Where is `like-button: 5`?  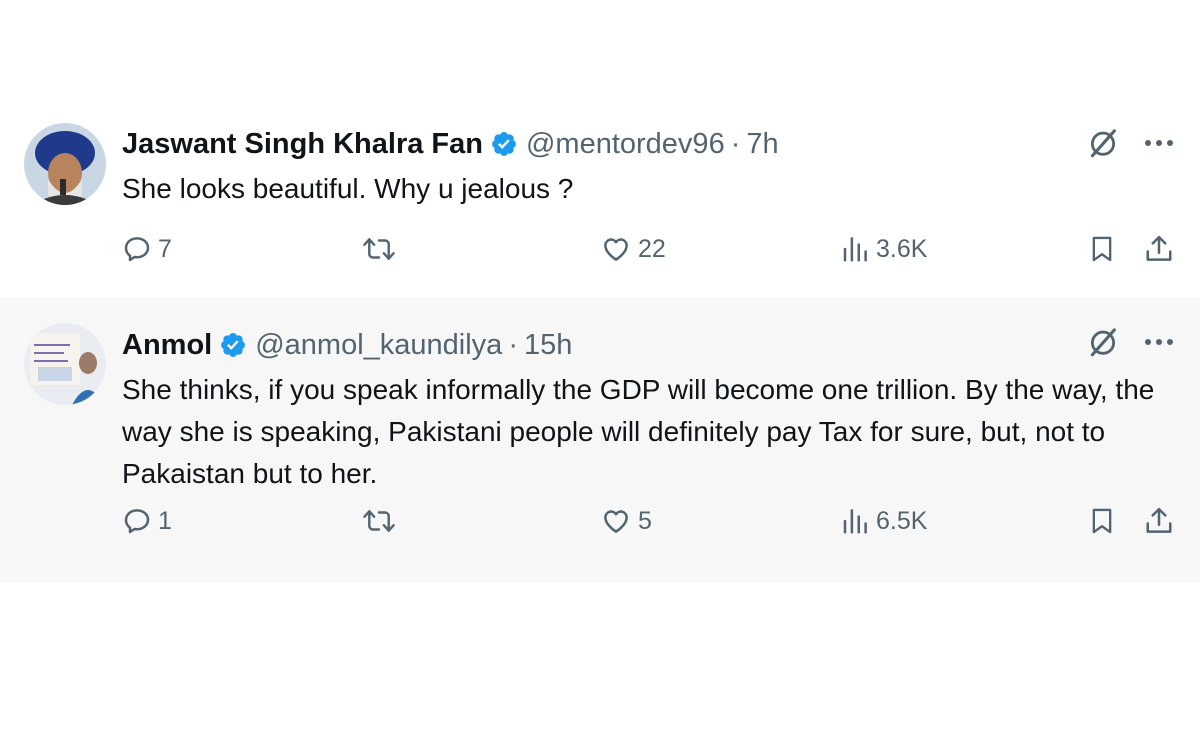 like-button: 5 is located at coordinates (626, 521).